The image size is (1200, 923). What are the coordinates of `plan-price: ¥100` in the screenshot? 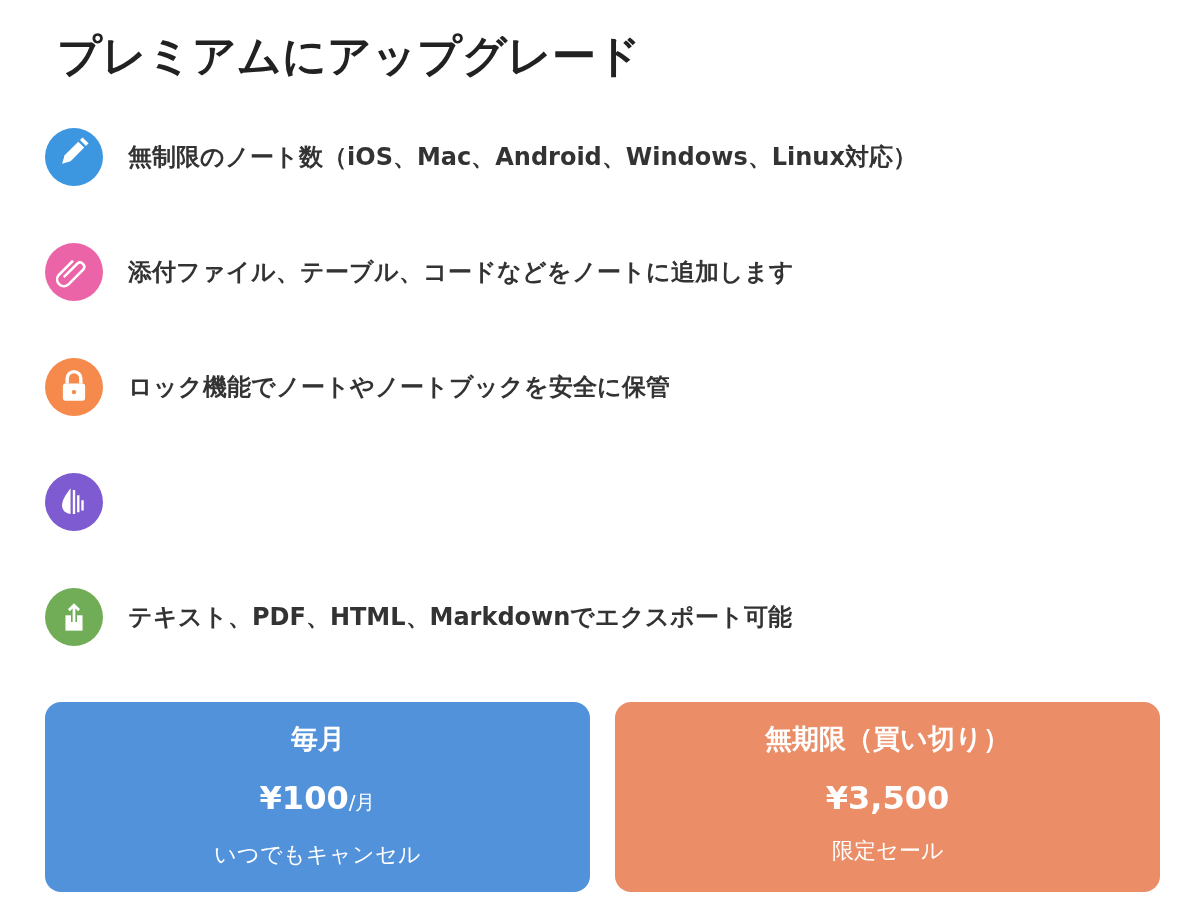 It's located at (304, 798).